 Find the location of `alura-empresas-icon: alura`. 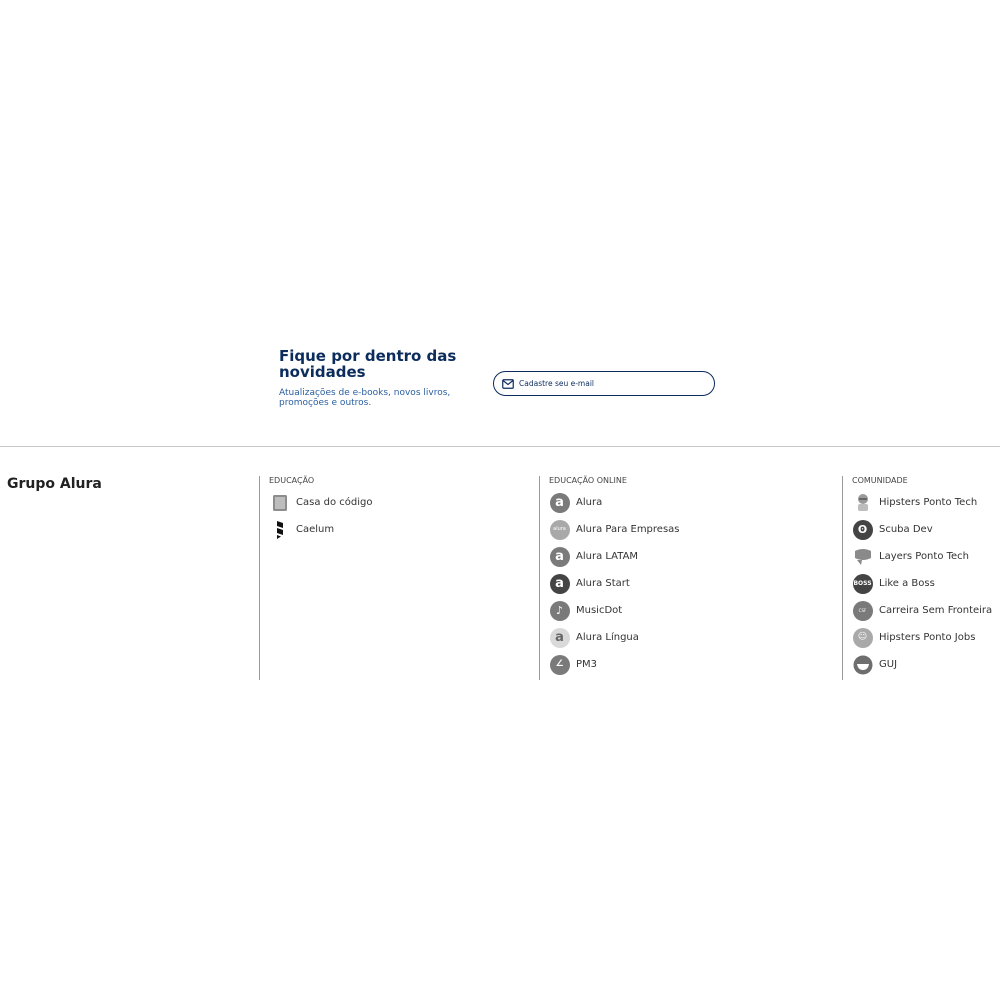

alura-empresas-icon: alura is located at coordinates (559, 529).